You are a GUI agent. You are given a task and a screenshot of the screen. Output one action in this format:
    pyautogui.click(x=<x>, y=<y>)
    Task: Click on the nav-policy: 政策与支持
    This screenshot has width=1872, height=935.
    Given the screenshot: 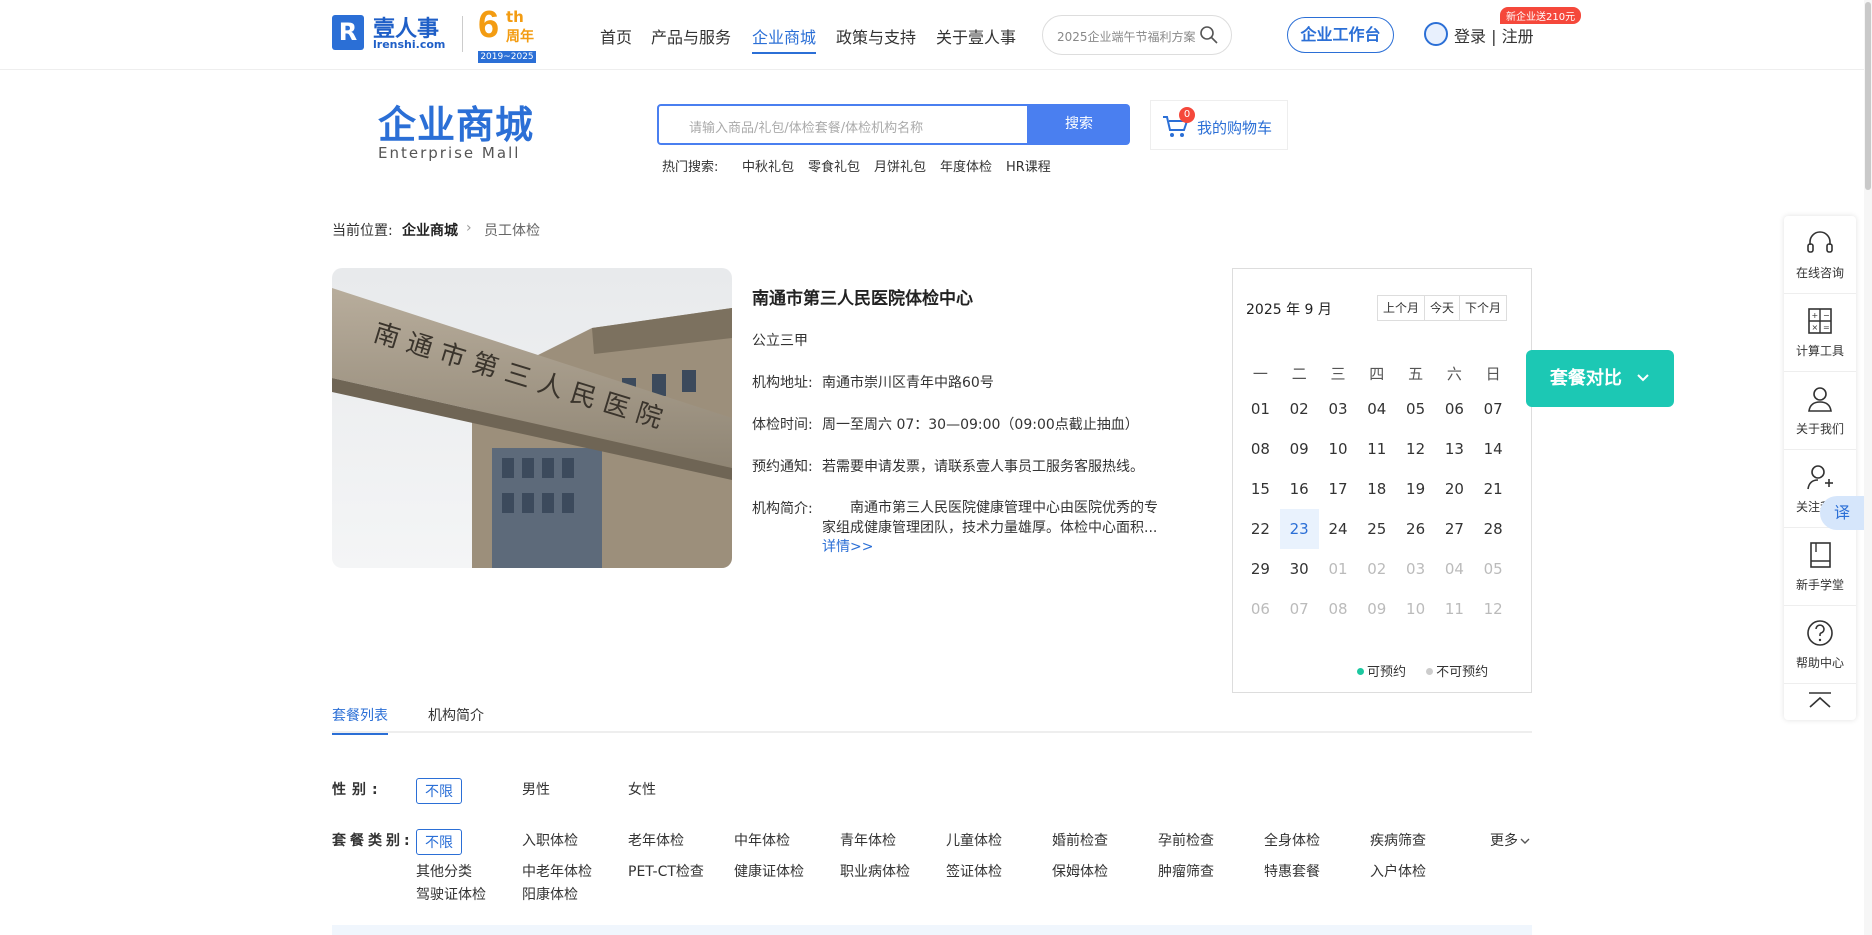 What is the action you would take?
    pyautogui.click(x=876, y=36)
    